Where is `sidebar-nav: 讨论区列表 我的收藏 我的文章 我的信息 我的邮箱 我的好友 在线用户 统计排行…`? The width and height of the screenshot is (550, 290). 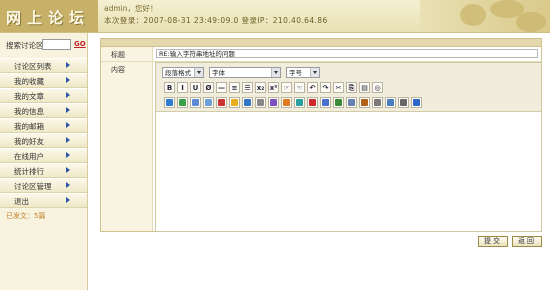
sidebar-nav: 讨论区列表 我的收藏 我的文章 我的信息 我的邮箱 我的好友 在线用户 统计排行… is located at coordinates (43, 133).